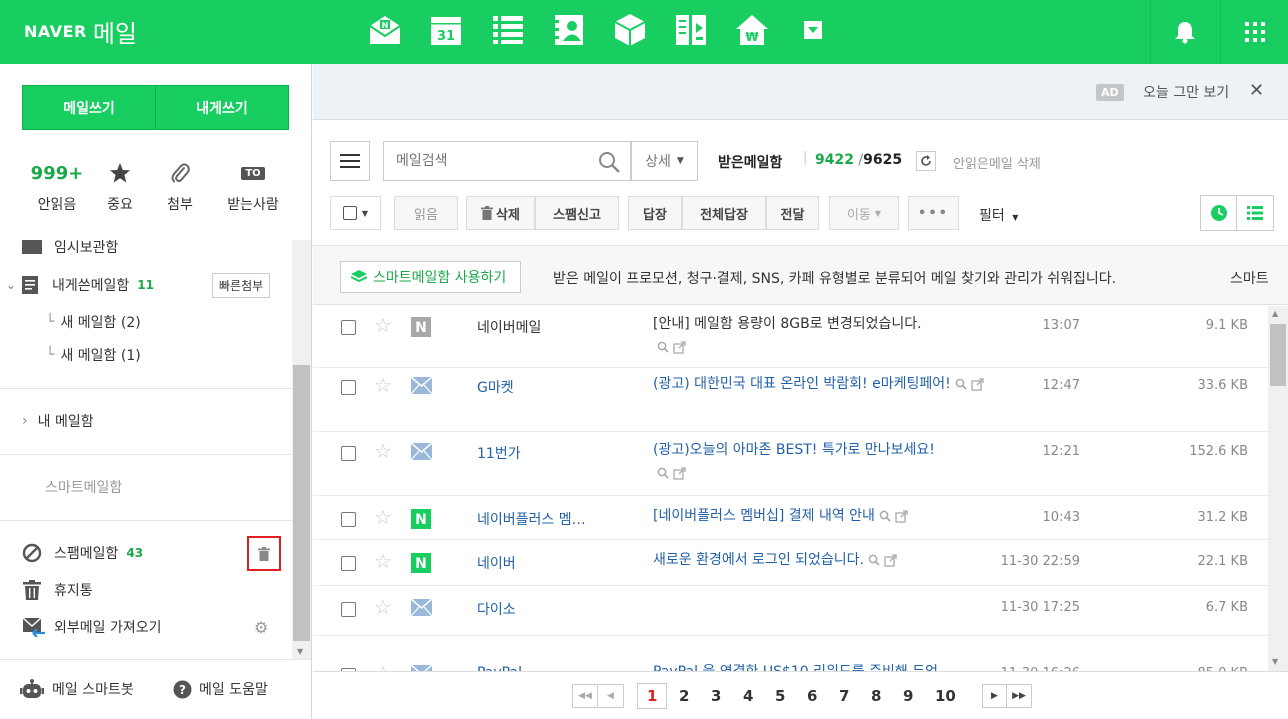 The width and height of the screenshot is (1288, 719). I want to click on naver-mail-logo: NAVER 메일, so click(80, 31).